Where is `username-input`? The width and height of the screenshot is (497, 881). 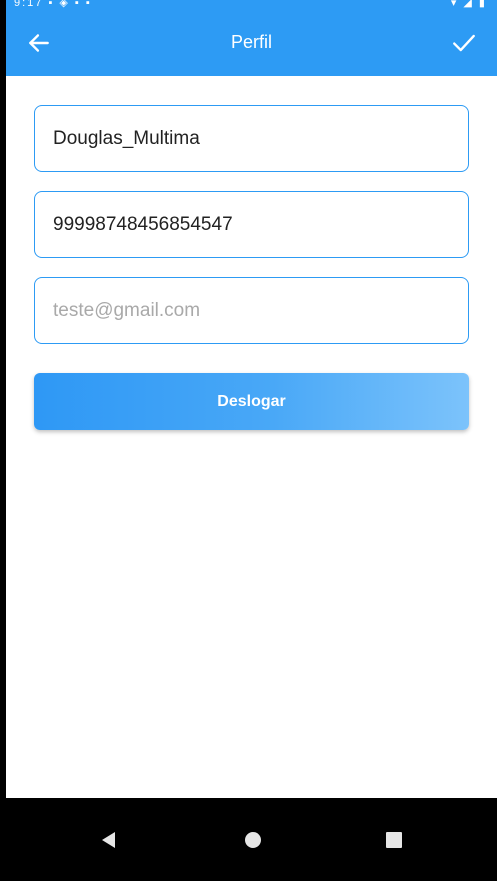
username-input is located at coordinates (251, 138).